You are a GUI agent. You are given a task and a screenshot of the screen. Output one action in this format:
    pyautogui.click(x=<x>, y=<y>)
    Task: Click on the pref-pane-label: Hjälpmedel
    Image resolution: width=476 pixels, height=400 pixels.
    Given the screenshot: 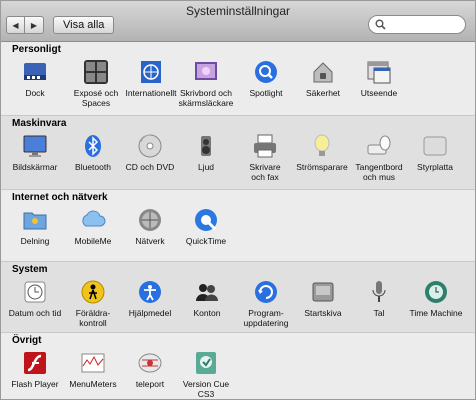 What is the action you would take?
    pyautogui.click(x=150, y=313)
    